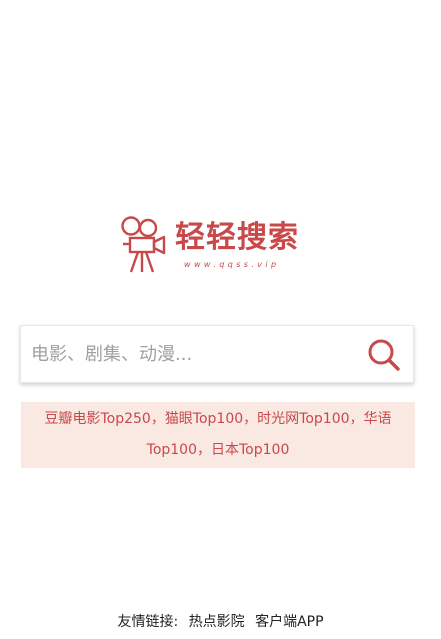 Image resolution: width=441 pixels, height=639 pixels. I want to click on site-logo: 轻轻搜索 www.qqss.vip, so click(221, 247).